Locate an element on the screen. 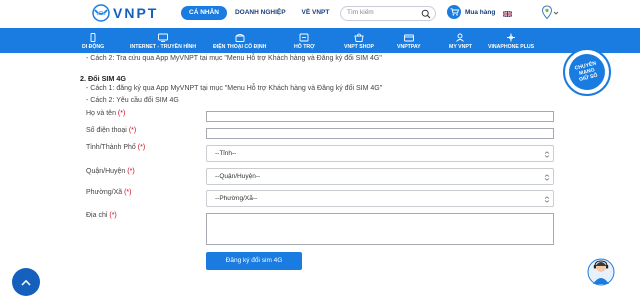 This screenshot has width=640, height=300. shop-icon is located at coordinates (359, 37).